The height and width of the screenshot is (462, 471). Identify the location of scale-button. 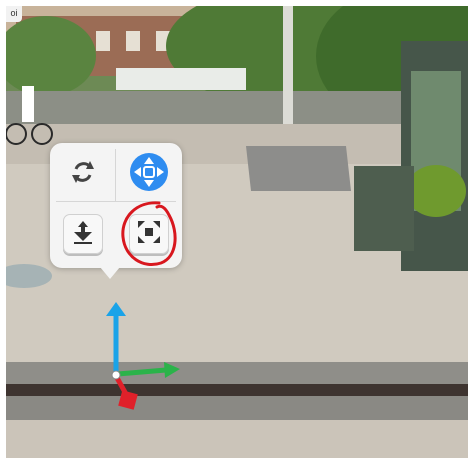
(149, 234).